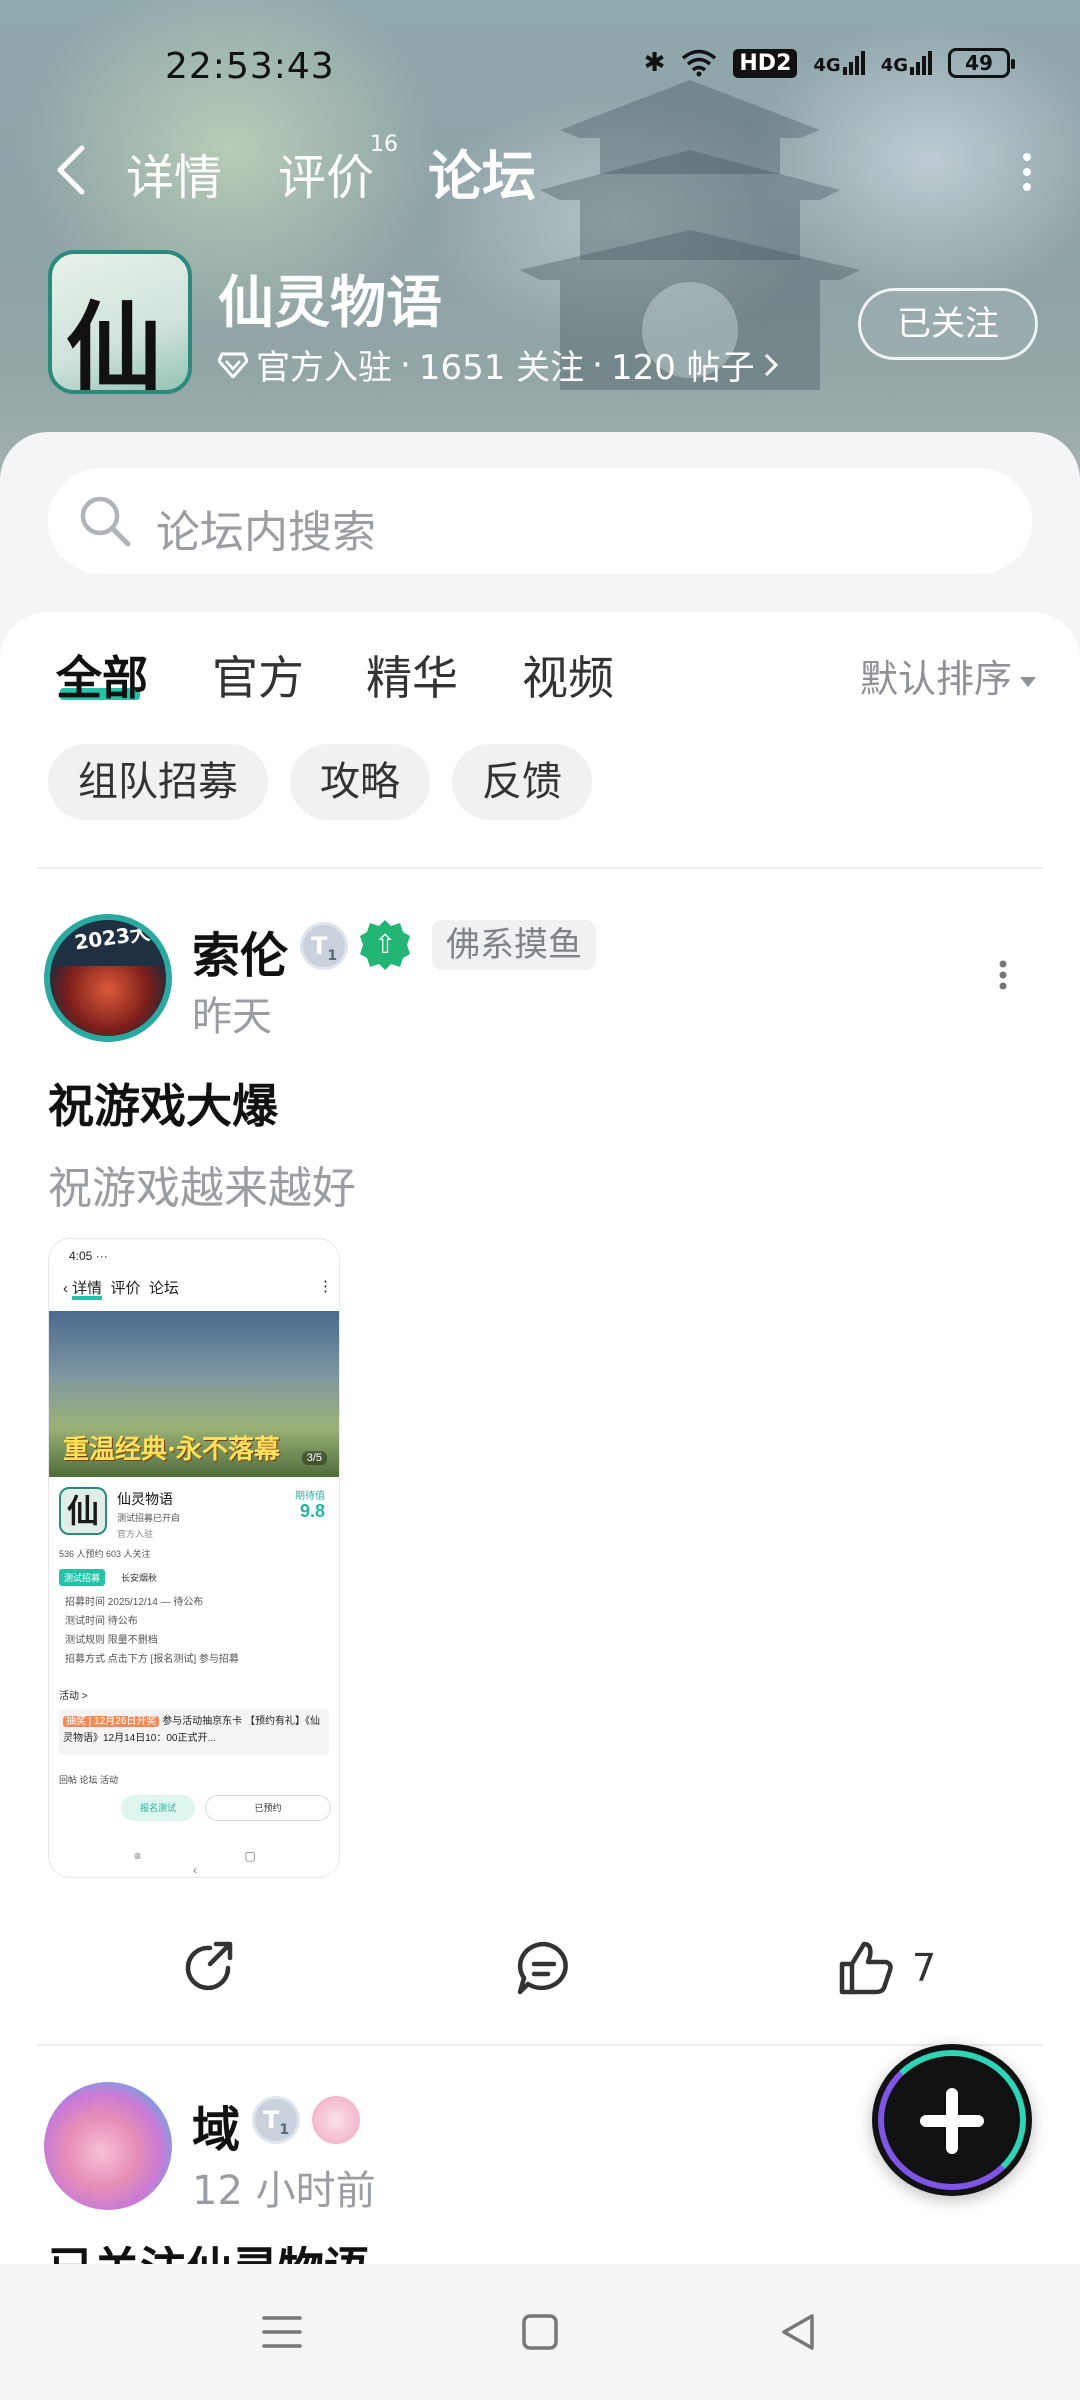  I want to click on post-time: 昨天, so click(232, 1017).